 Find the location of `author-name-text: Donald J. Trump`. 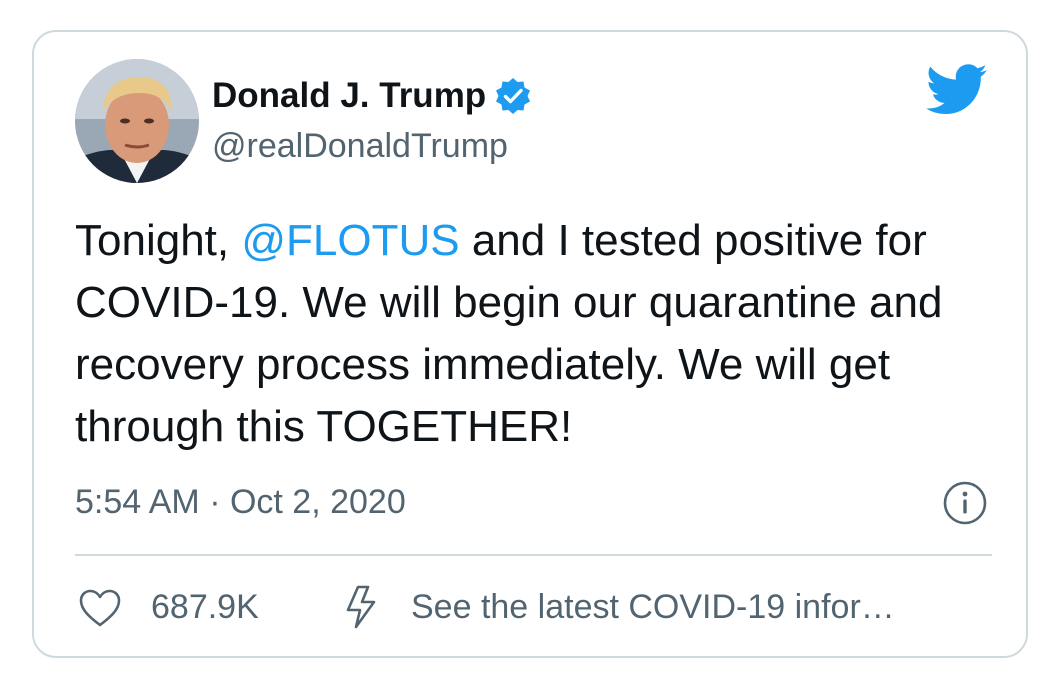

author-name-text: Donald J. Trump is located at coordinates (349, 96).